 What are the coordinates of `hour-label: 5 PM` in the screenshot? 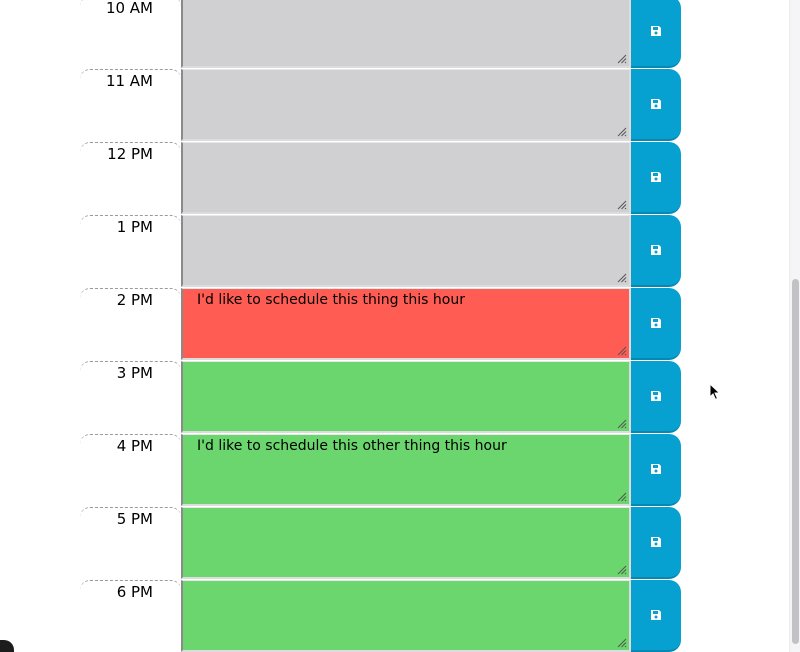 It's located at (134, 519).